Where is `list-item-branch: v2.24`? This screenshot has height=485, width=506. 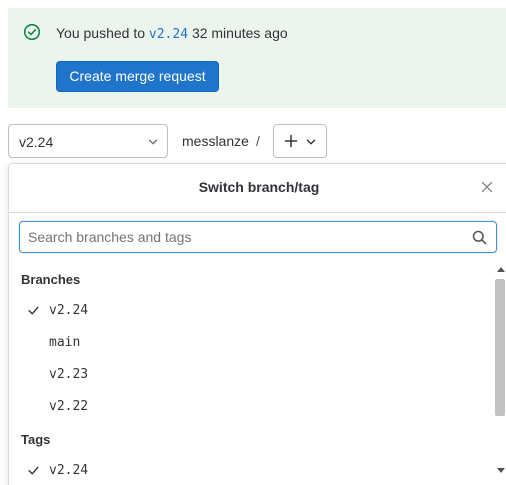
list-item-branch: v2.24 is located at coordinates (249, 311).